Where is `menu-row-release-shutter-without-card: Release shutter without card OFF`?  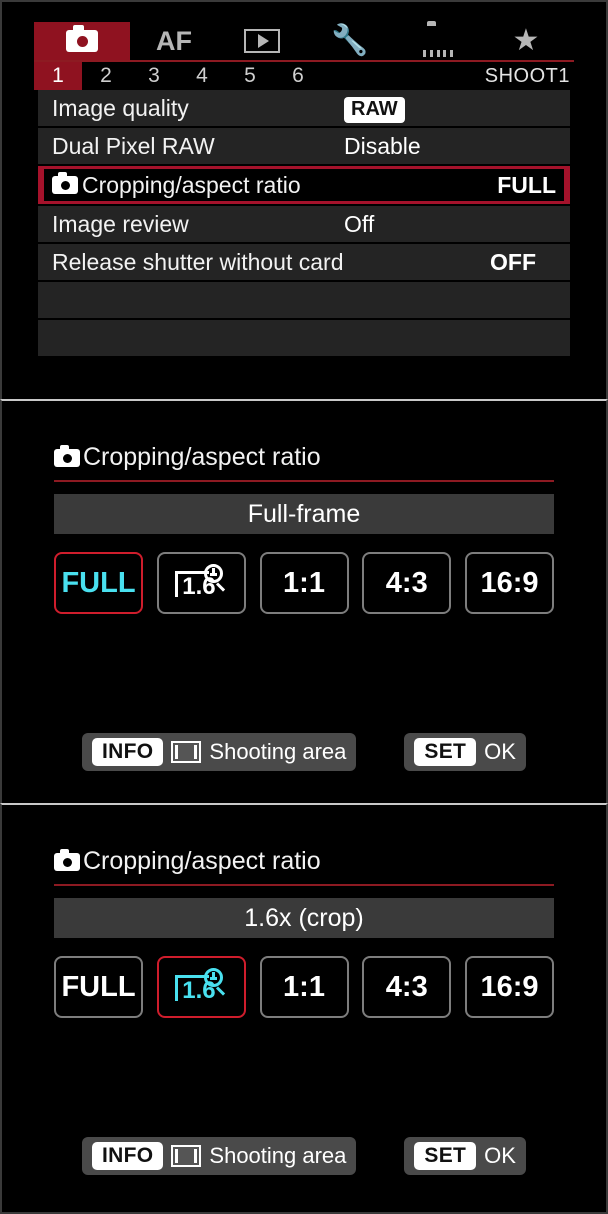
menu-row-release-shutter-without-card: Release shutter without card OFF is located at coordinates (304, 263).